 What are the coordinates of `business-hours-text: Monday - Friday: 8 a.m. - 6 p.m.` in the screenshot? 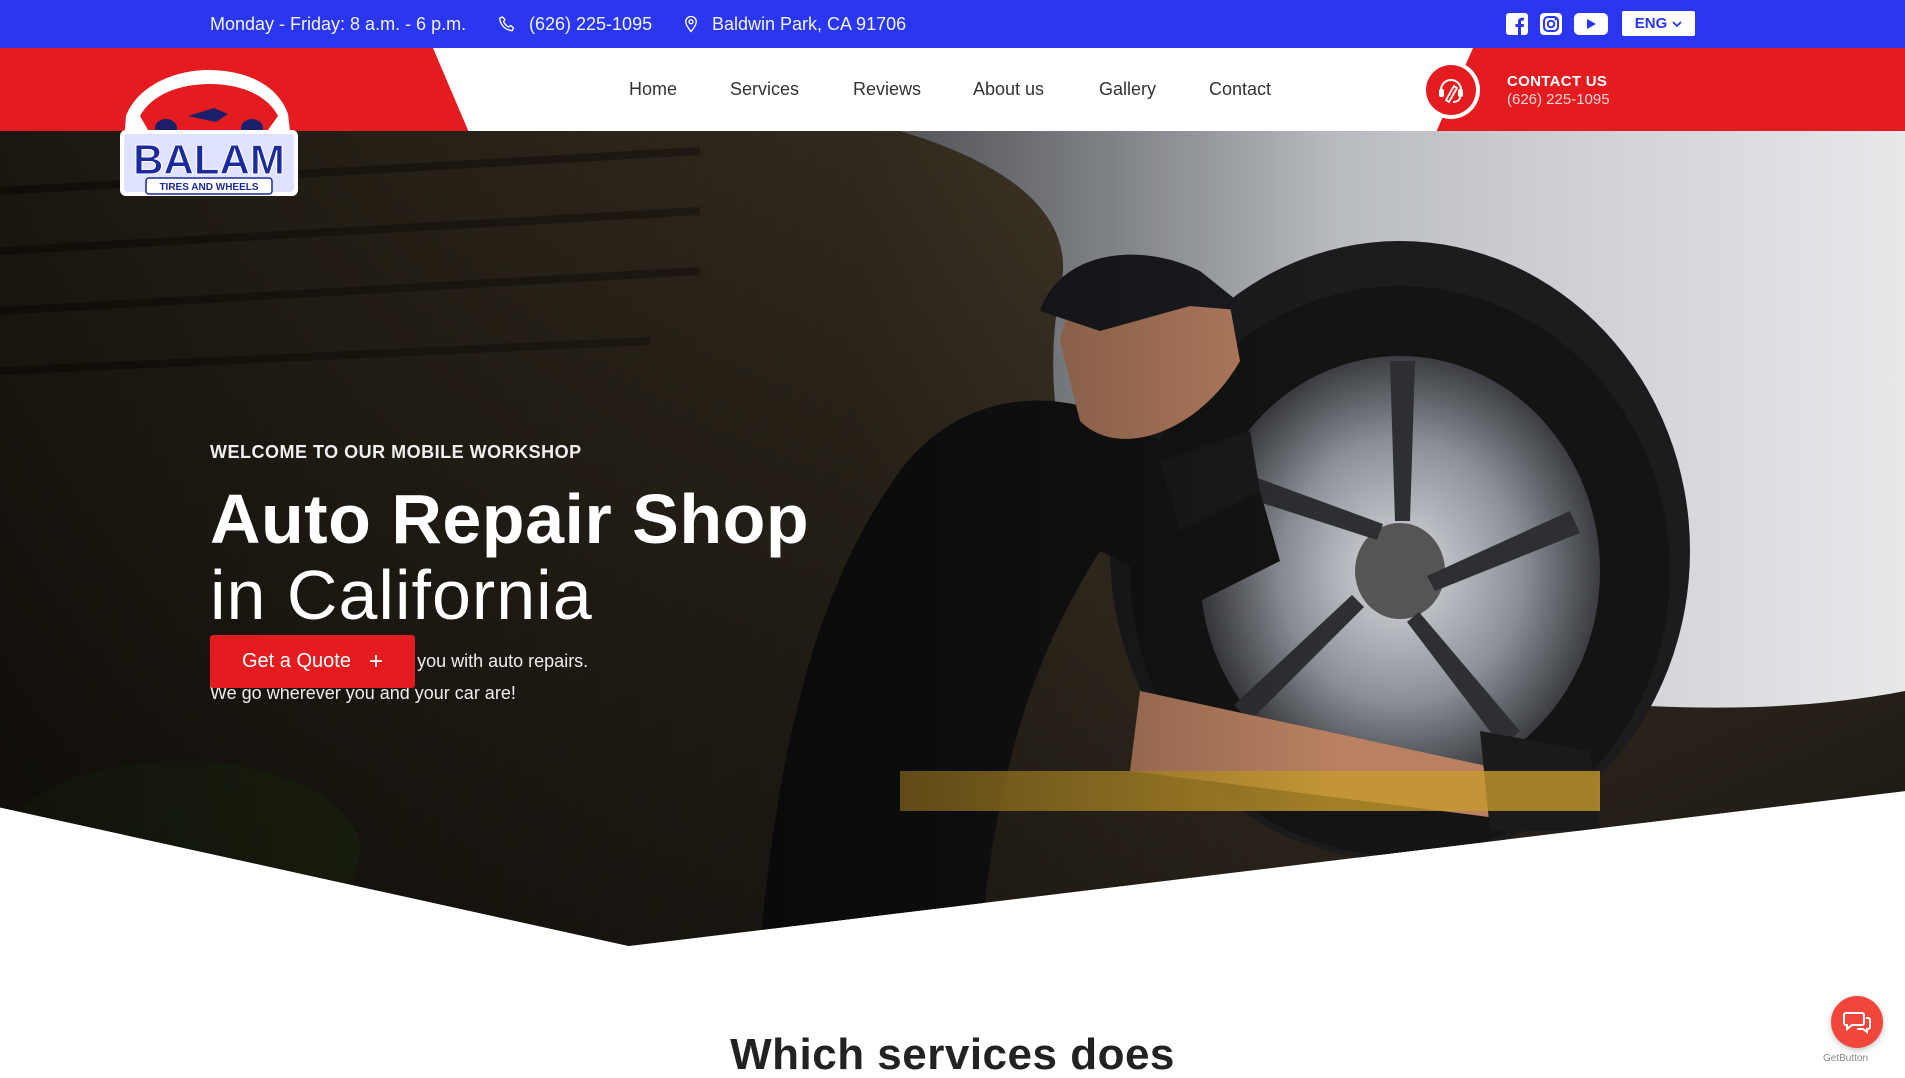 It's located at (338, 23).